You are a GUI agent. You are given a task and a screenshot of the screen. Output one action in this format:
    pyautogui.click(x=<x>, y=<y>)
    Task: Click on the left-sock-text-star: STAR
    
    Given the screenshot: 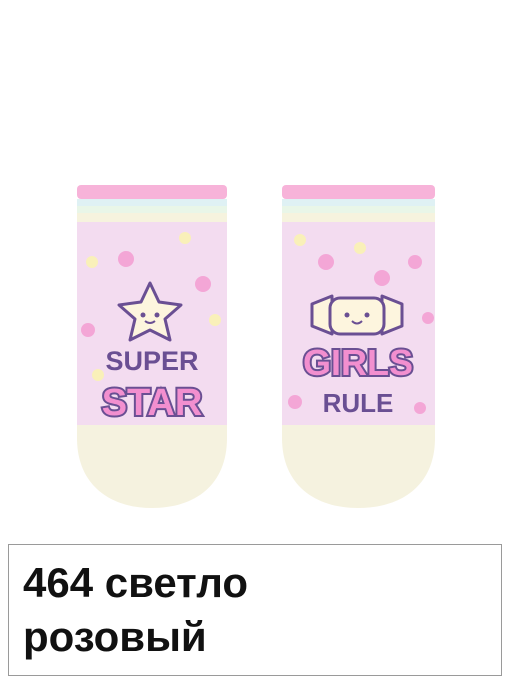 What is the action you would take?
    pyautogui.click(x=152, y=403)
    